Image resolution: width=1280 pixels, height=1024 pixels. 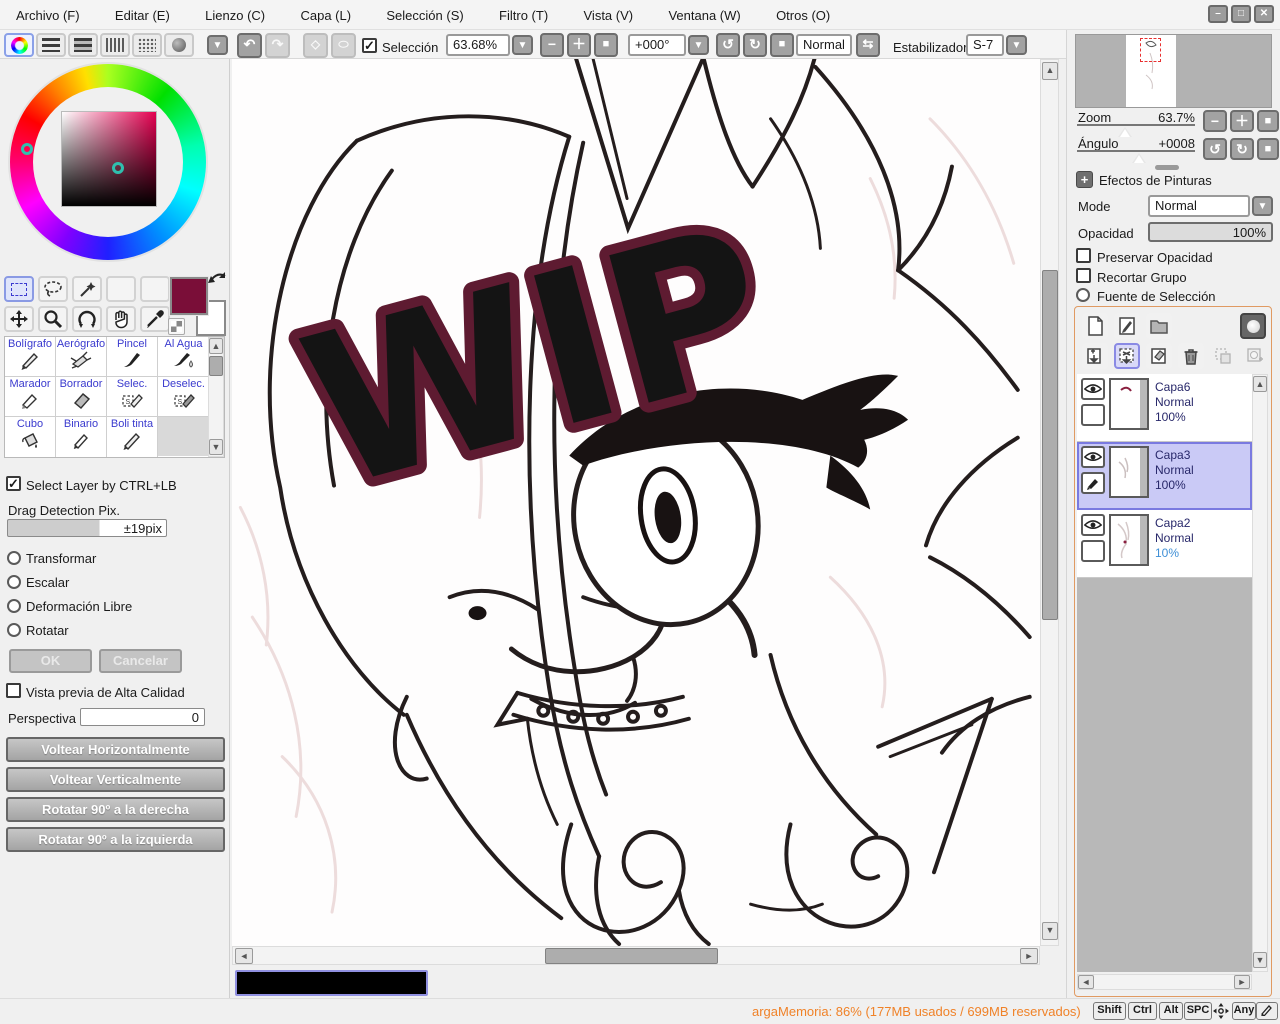 What do you see at coordinates (1086, 982) in the screenshot?
I see `layer-hscroll-left-icon: ◄` at bounding box center [1086, 982].